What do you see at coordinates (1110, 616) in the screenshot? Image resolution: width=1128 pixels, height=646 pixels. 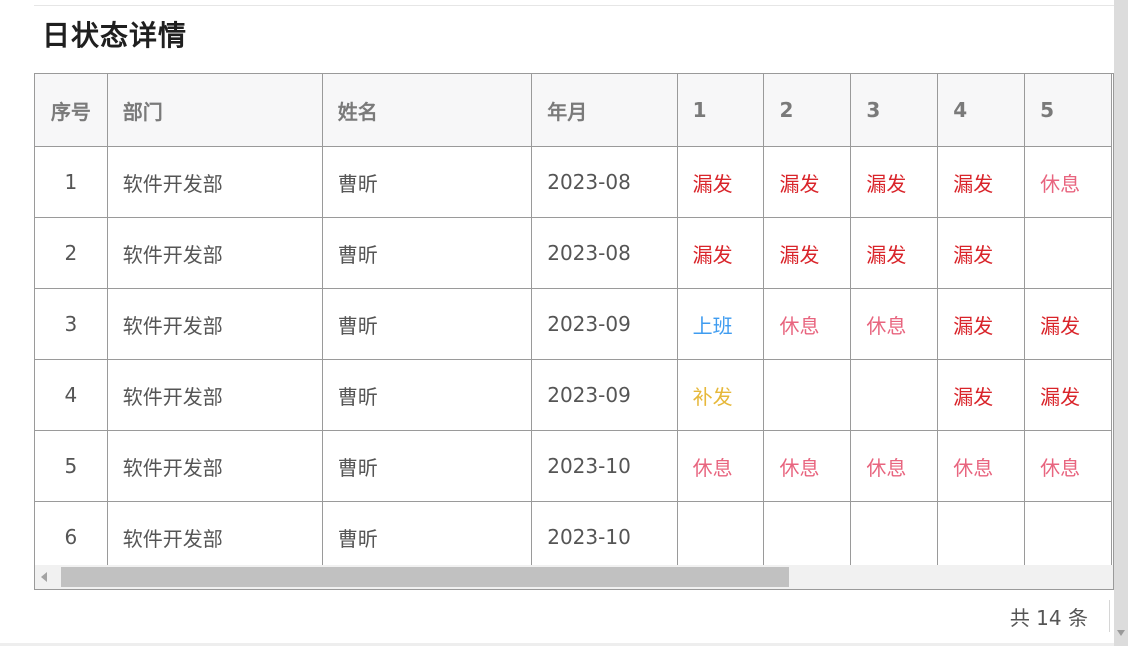 I see `pagination-controls-edge` at bounding box center [1110, 616].